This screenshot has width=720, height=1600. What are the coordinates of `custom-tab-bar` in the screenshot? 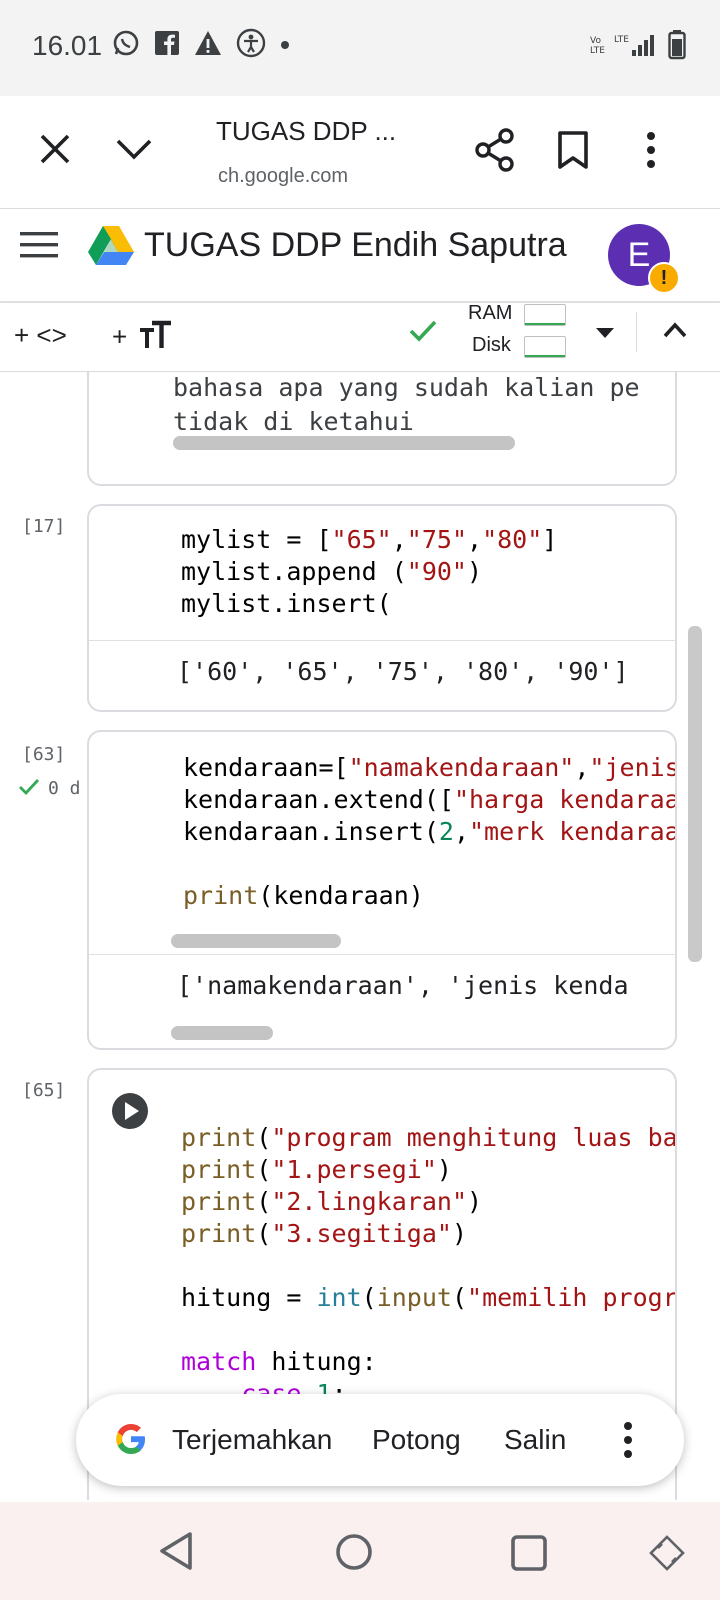 It's located at (360, 152).